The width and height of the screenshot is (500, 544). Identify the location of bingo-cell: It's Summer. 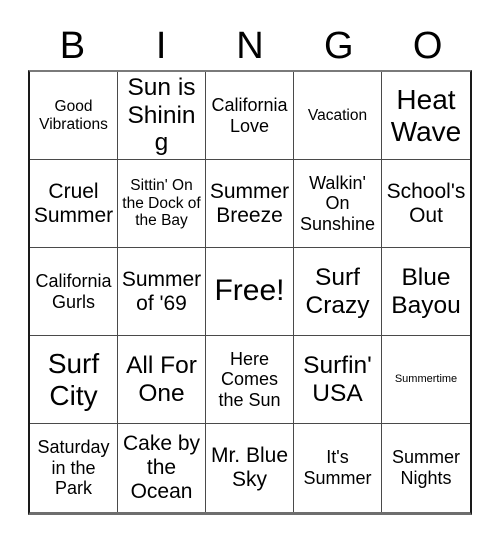
(338, 468).